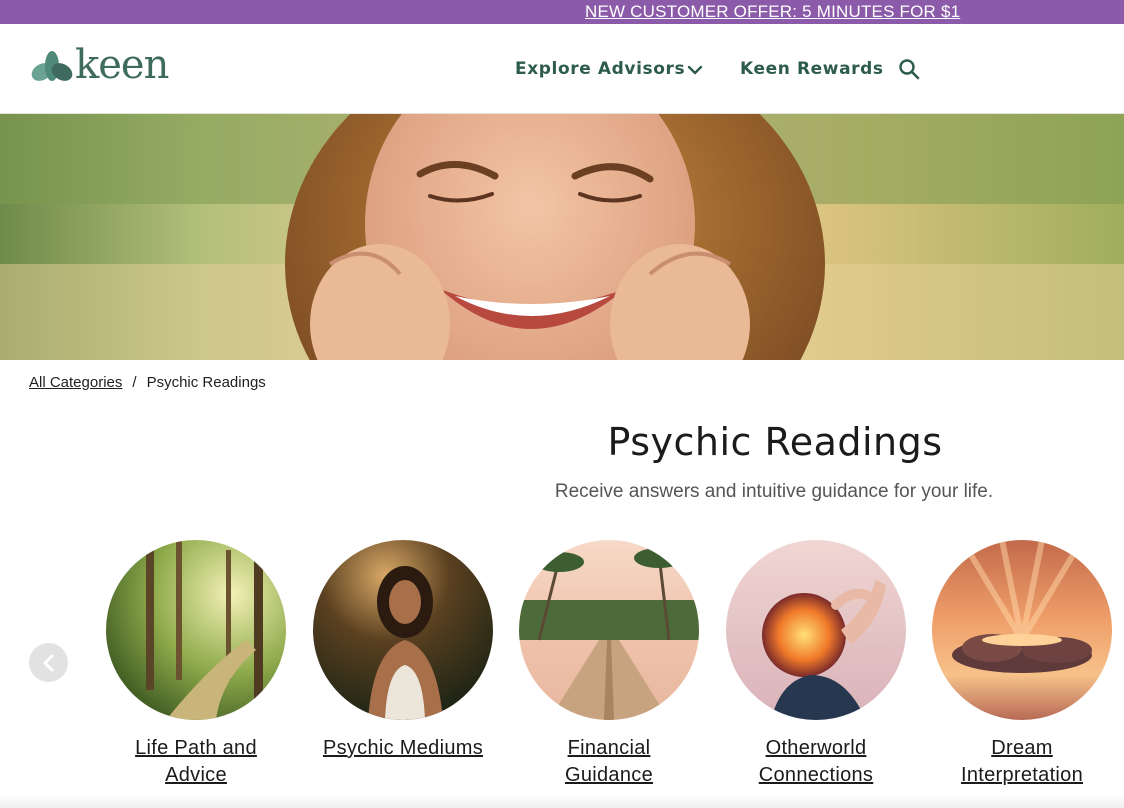  I want to click on keen-logo: keen, so click(100, 67).